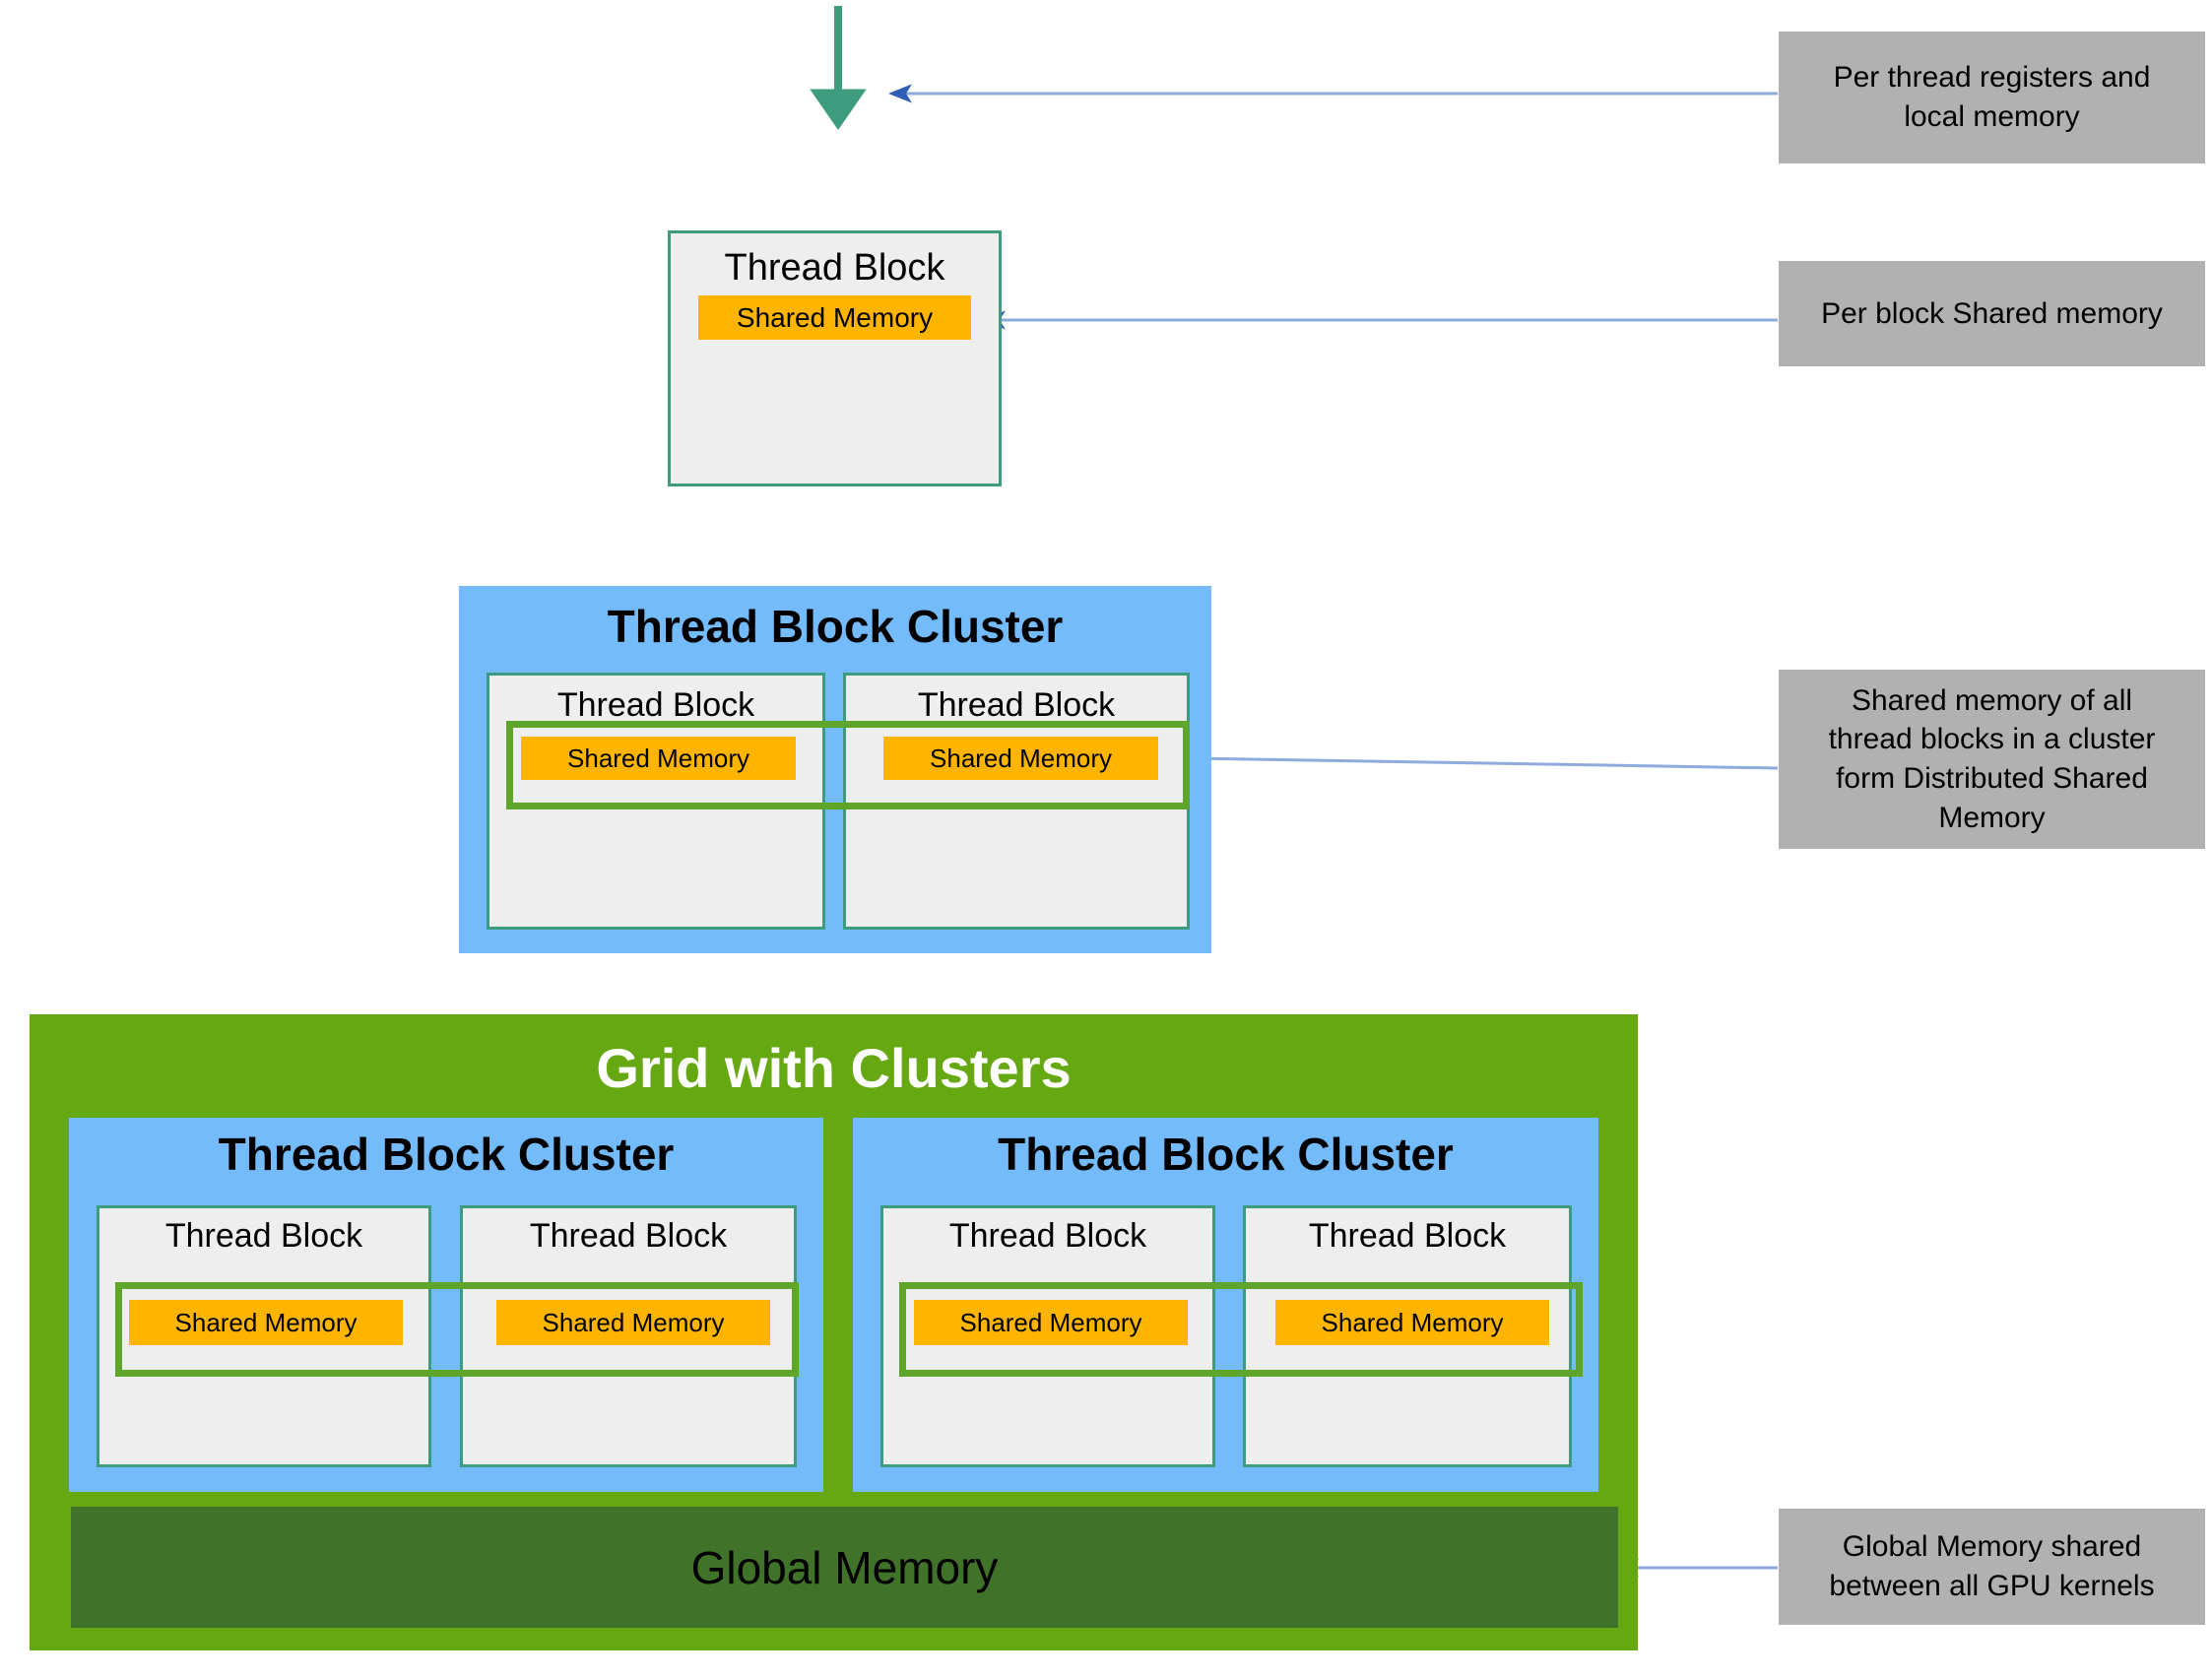 This screenshot has width=2212, height=1680. What do you see at coordinates (1051, 1322) in the screenshot?
I see `shared-memory-grid-c1-b0: Shared Memory` at bounding box center [1051, 1322].